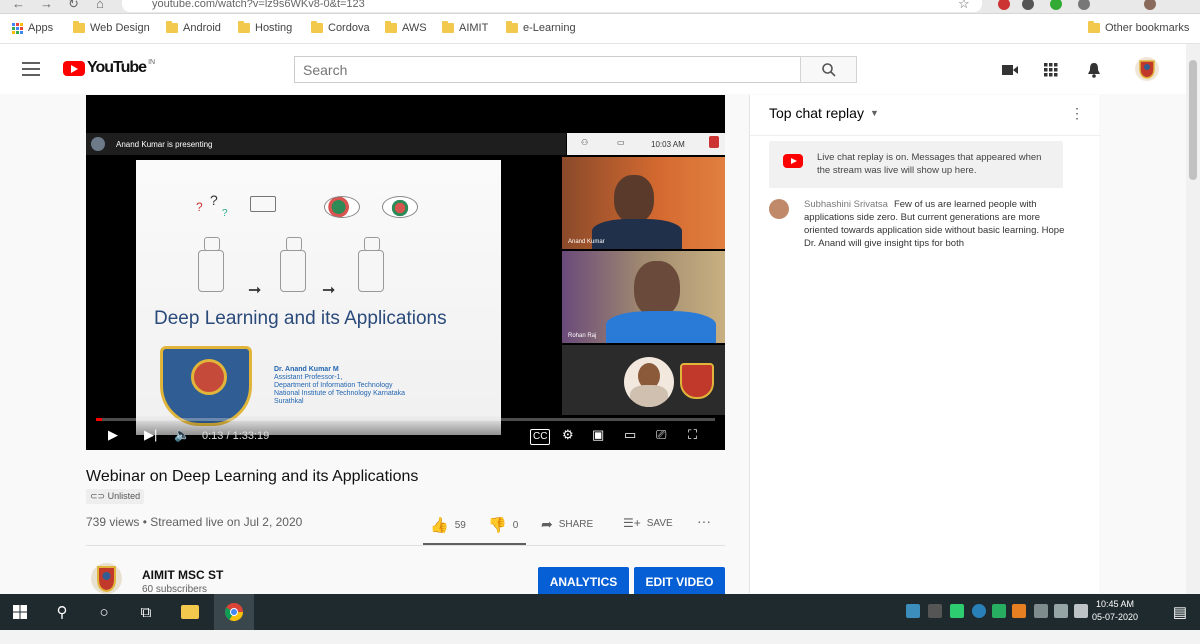 The height and width of the screenshot is (644, 1200). I want to click on menu-icon, so click(31, 71).